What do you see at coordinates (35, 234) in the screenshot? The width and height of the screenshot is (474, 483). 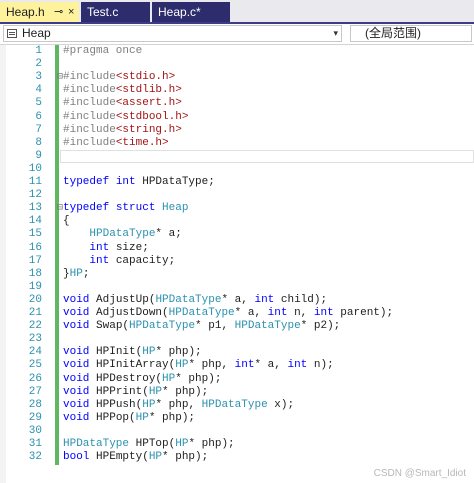 I see `line-number: 15` at bounding box center [35, 234].